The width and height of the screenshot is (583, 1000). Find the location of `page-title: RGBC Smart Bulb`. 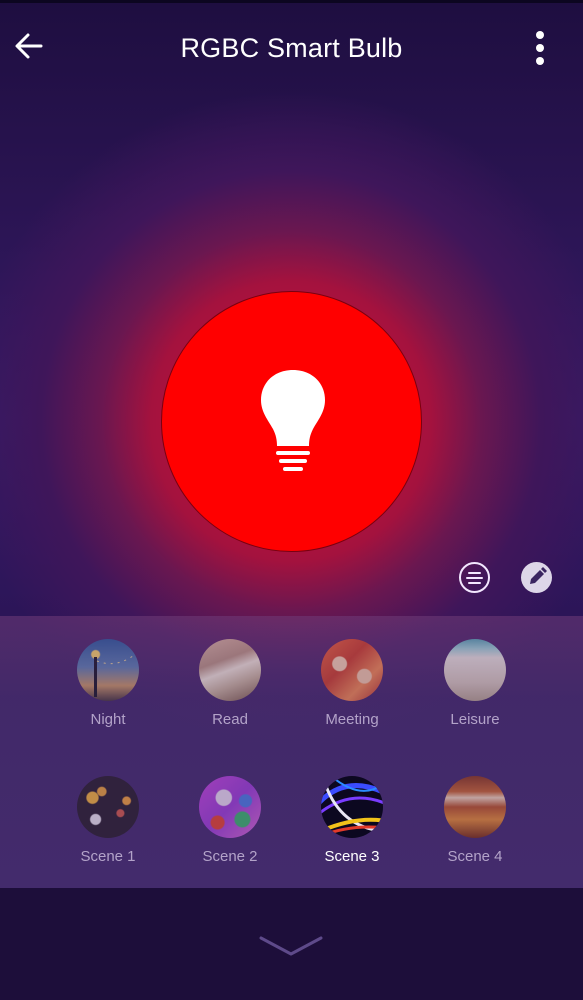

page-title: RGBC Smart Bulb is located at coordinates (291, 48).